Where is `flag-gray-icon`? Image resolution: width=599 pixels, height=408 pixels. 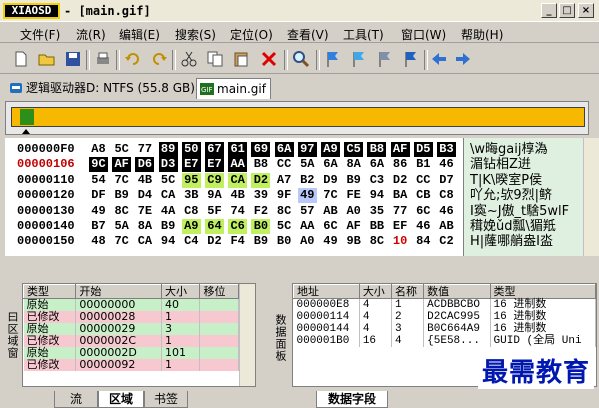
flag-gray-icon is located at coordinates (385, 59).